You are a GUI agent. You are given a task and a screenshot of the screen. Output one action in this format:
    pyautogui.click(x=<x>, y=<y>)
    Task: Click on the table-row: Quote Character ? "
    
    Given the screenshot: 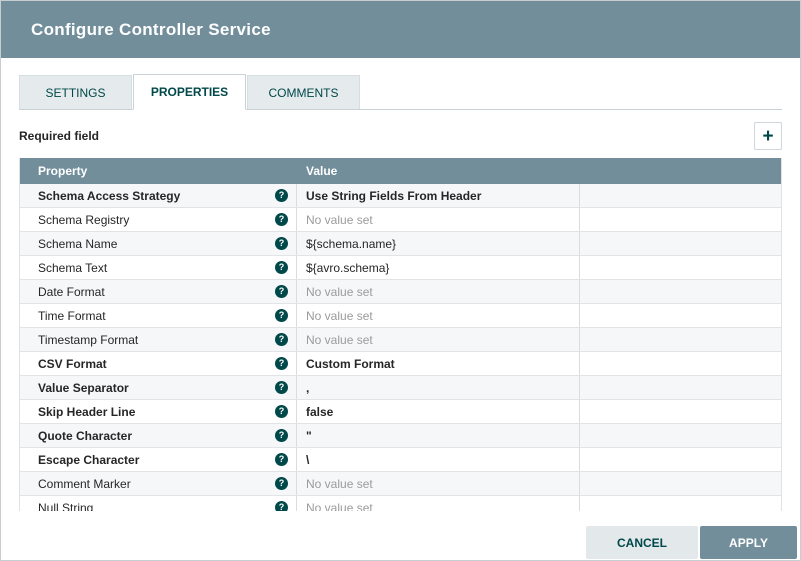 What is the action you would take?
    pyautogui.click(x=400, y=436)
    